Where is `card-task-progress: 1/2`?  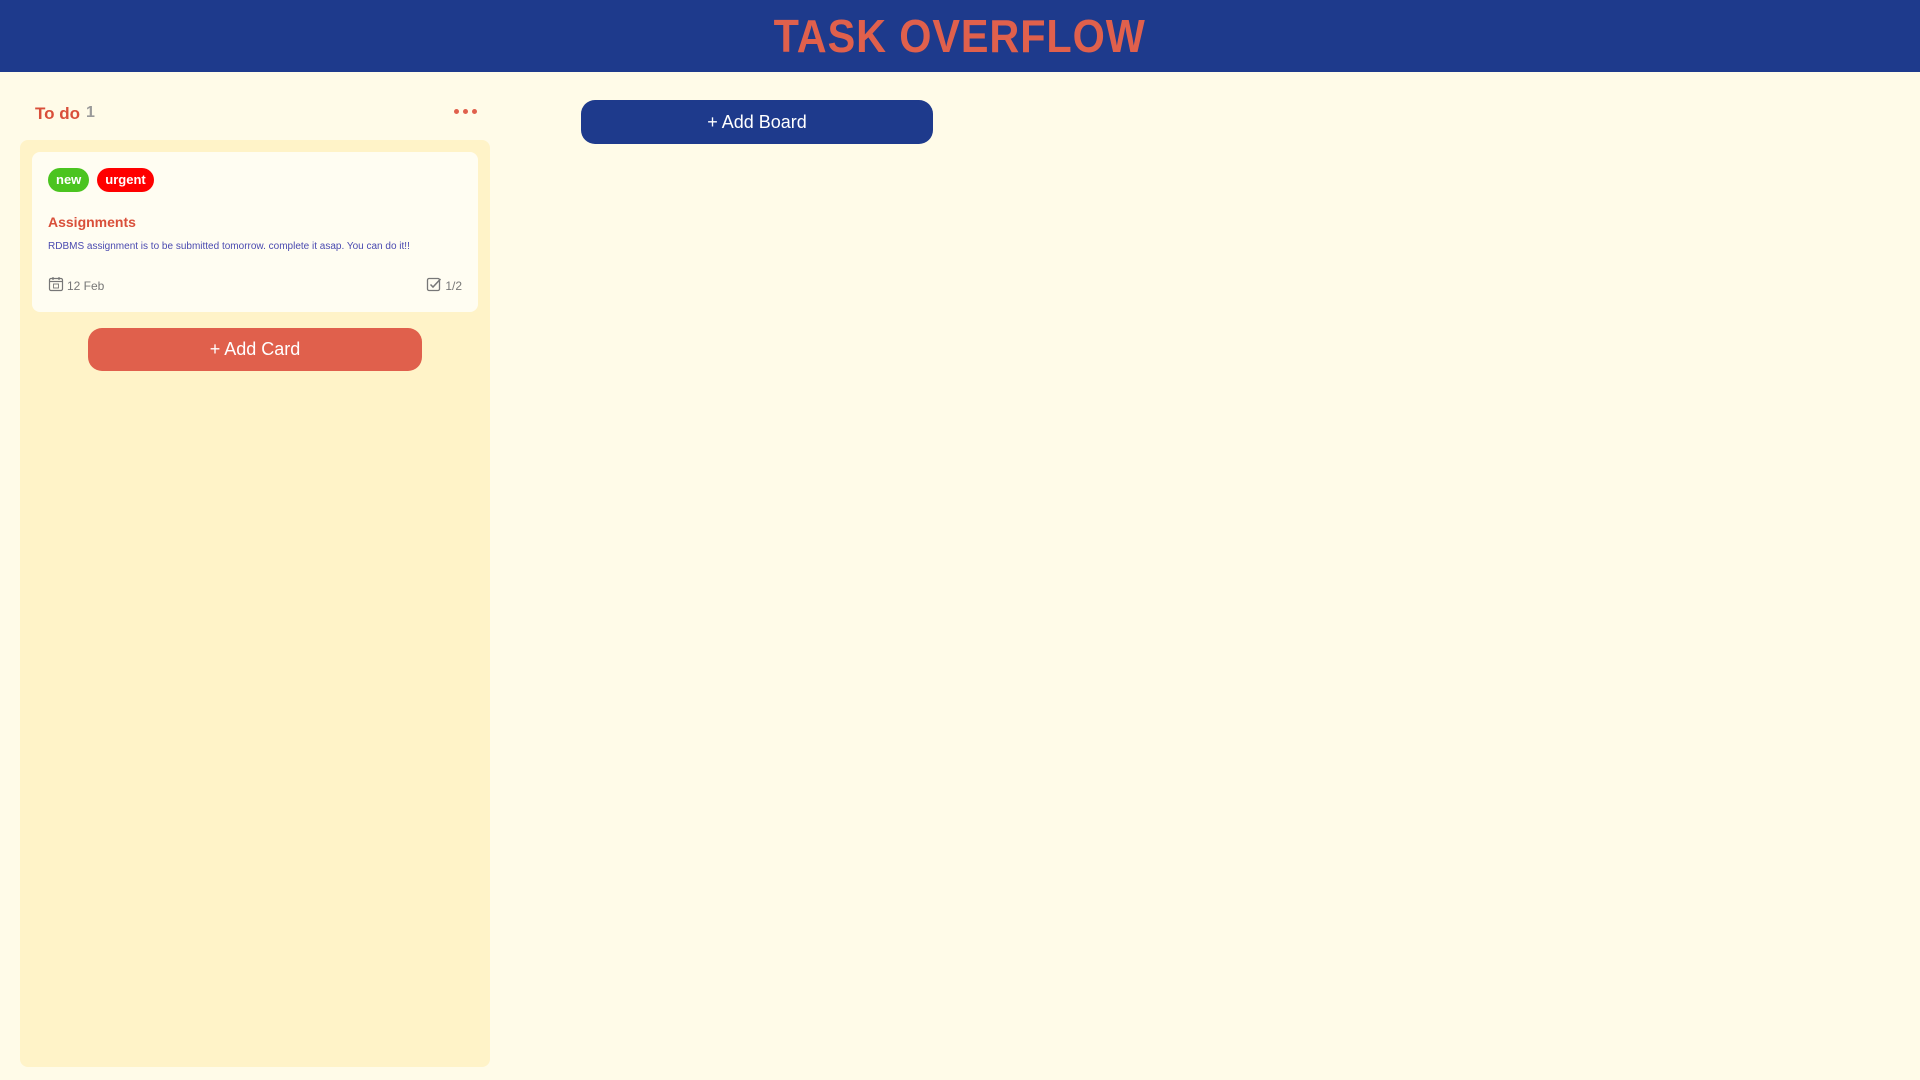 card-task-progress: 1/2 is located at coordinates (444, 285).